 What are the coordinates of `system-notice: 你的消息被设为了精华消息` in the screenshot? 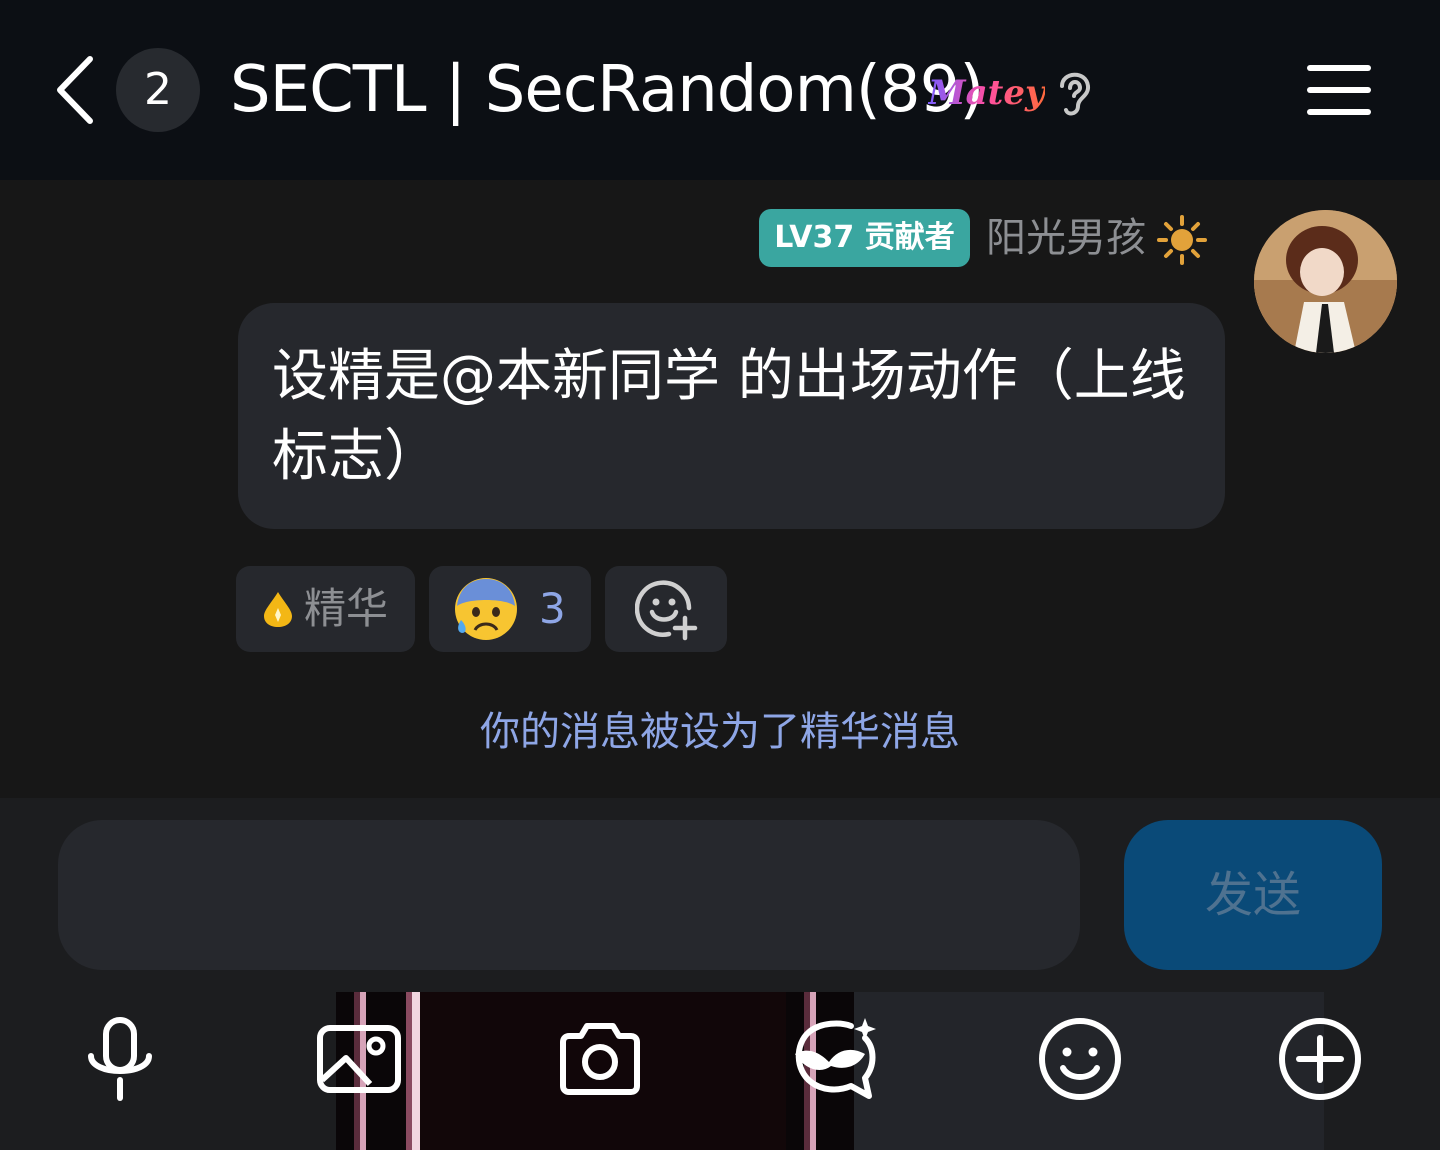 It's located at (720, 732).